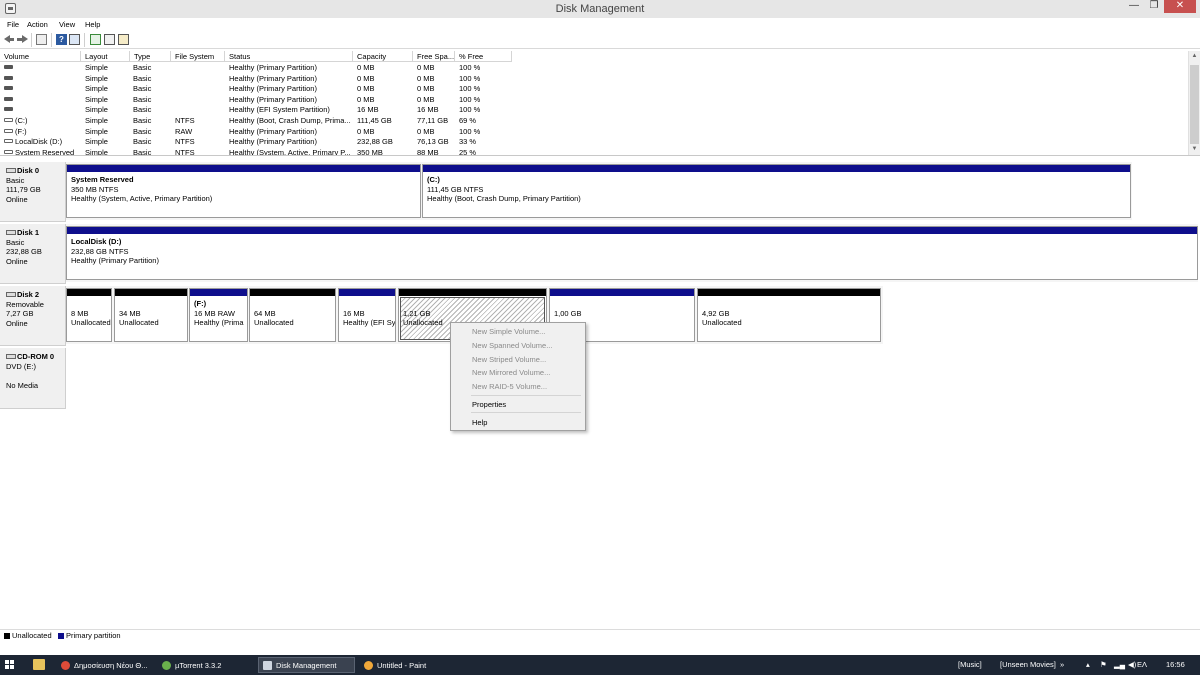 The width and height of the screenshot is (1200, 675). I want to click on primary-partition: (F:) 16 MB RAW Healthy (Prima, so click(218, 315).